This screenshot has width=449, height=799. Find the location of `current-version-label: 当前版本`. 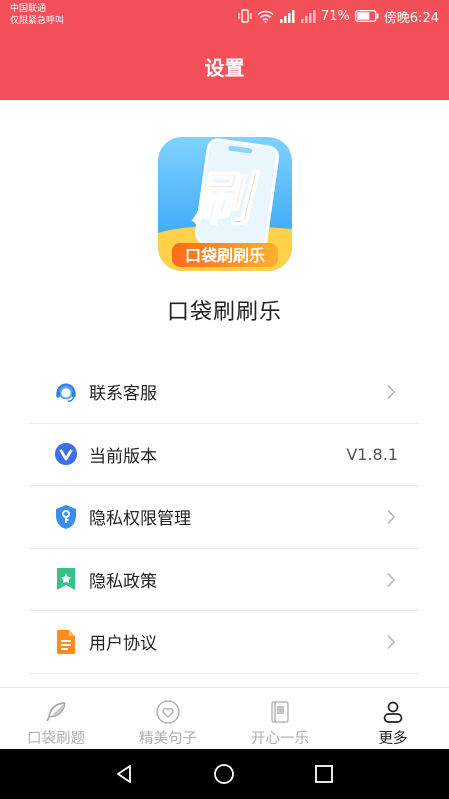

current-version-label: 当前版本 is located at coordinates (123, 456).